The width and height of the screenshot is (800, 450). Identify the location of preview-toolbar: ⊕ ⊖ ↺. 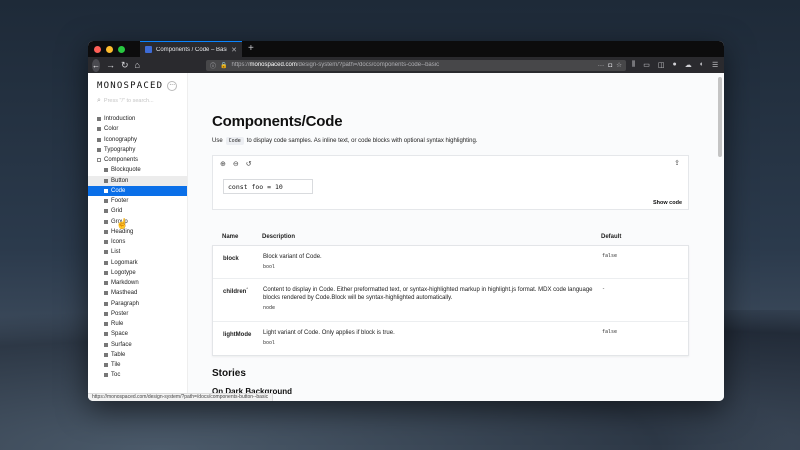
(450, 162).